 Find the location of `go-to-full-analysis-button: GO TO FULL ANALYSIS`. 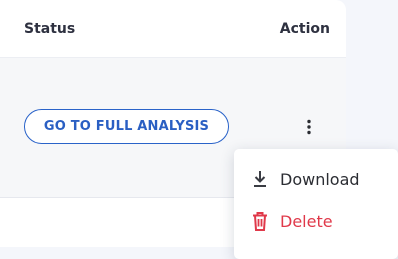

go-to-full-analysis-button: GO TO FULL ANALYSIS is located at coordinates (126, 126).